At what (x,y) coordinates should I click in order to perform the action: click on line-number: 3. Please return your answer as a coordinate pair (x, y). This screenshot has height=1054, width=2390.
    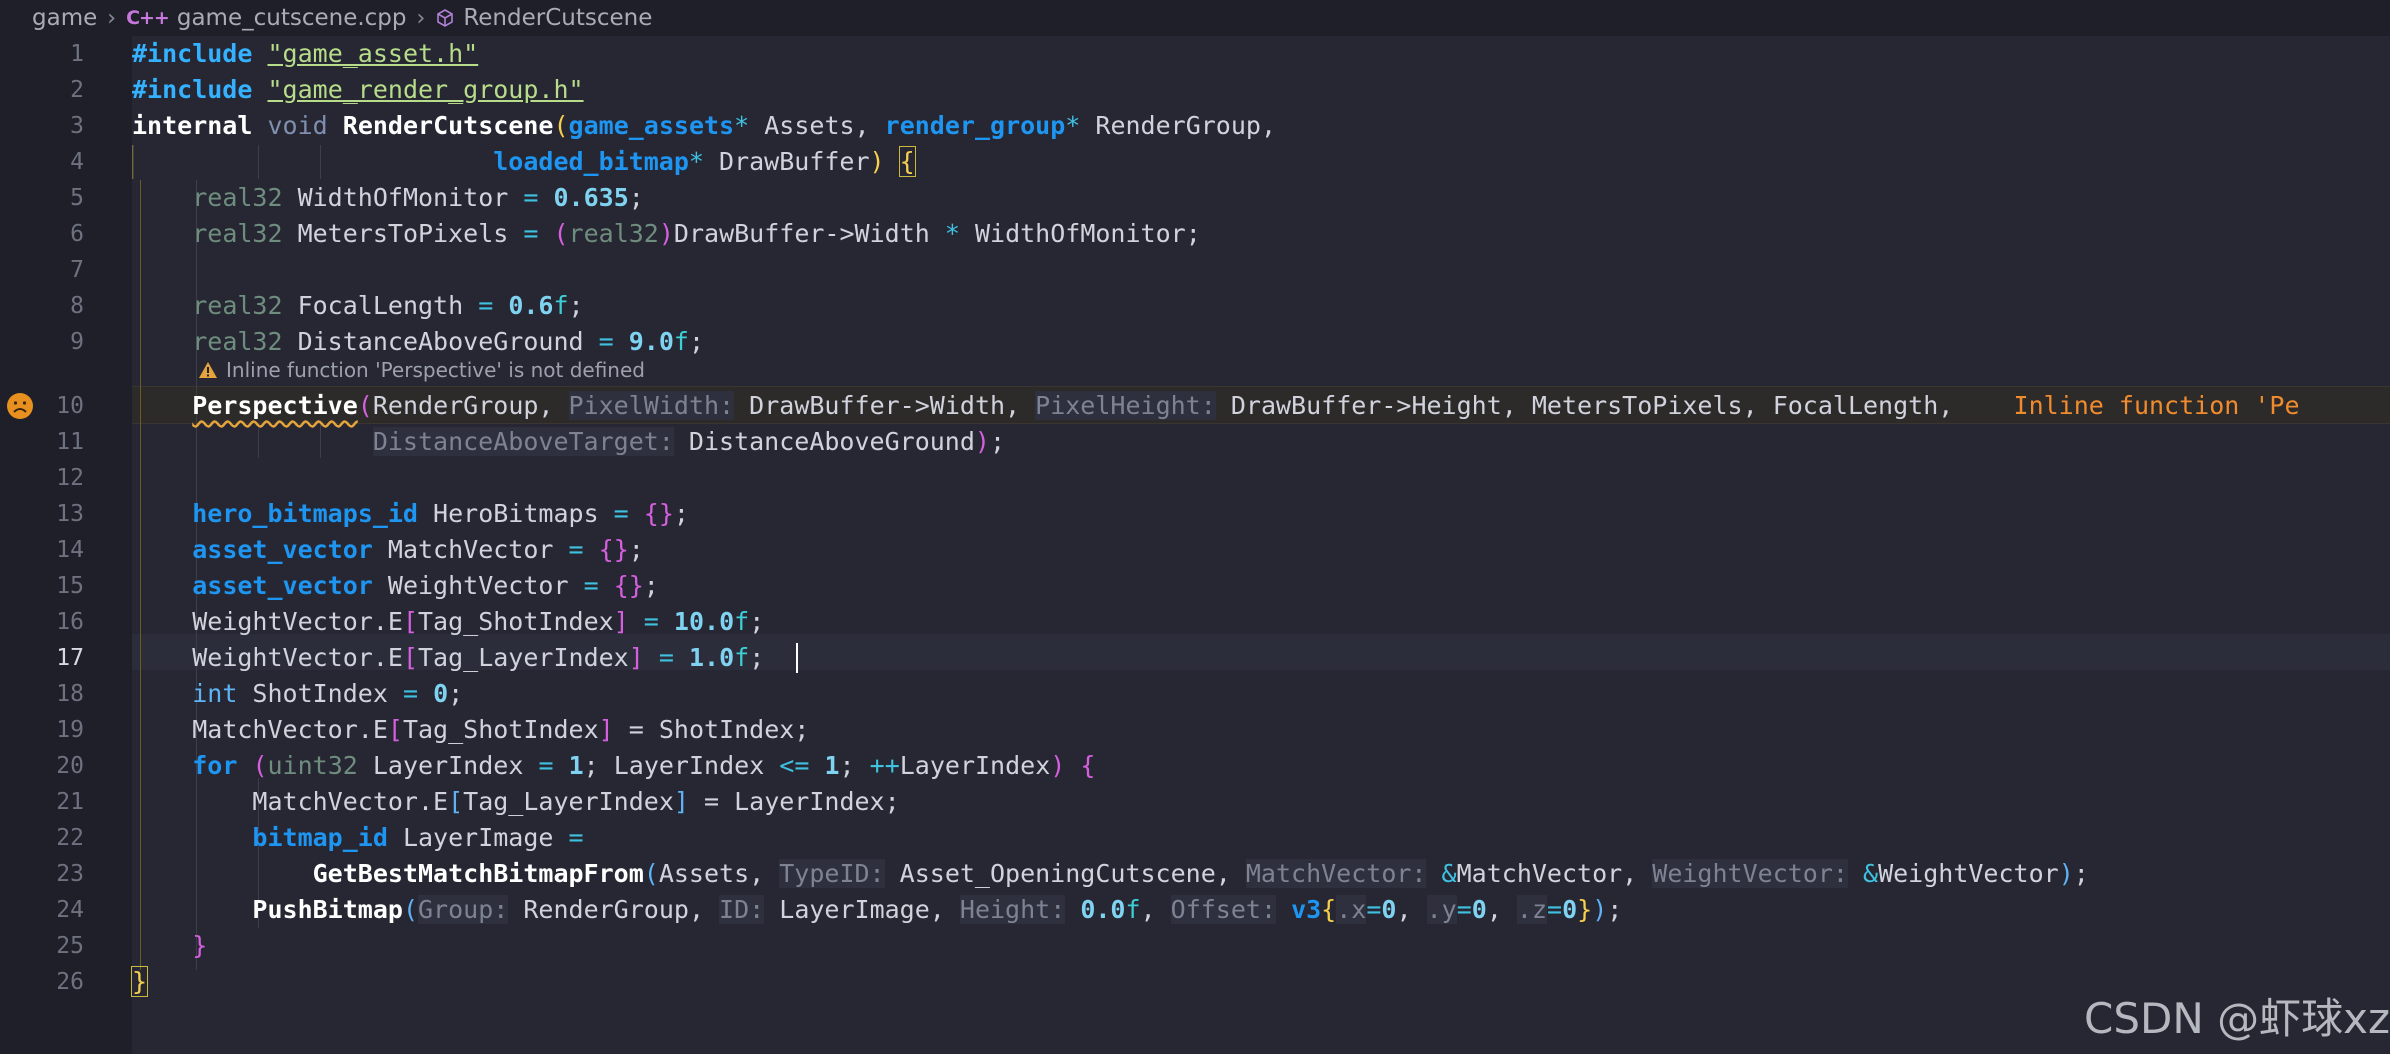
    Looking at the image, I should click on (77, 126).